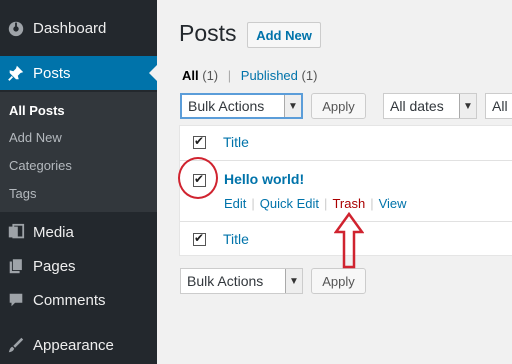 This screenshot has width=512, height=364. I want to click on menu-posts: Posts, so click(78, 73).